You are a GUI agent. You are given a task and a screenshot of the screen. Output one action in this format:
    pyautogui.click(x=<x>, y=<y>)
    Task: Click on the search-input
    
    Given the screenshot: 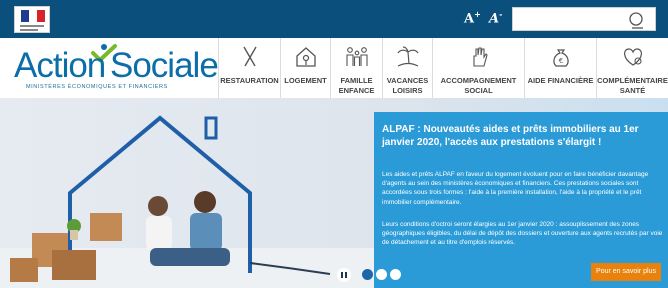 What is the action you would take?
    pyautogui.click(x=567, y=19)
    